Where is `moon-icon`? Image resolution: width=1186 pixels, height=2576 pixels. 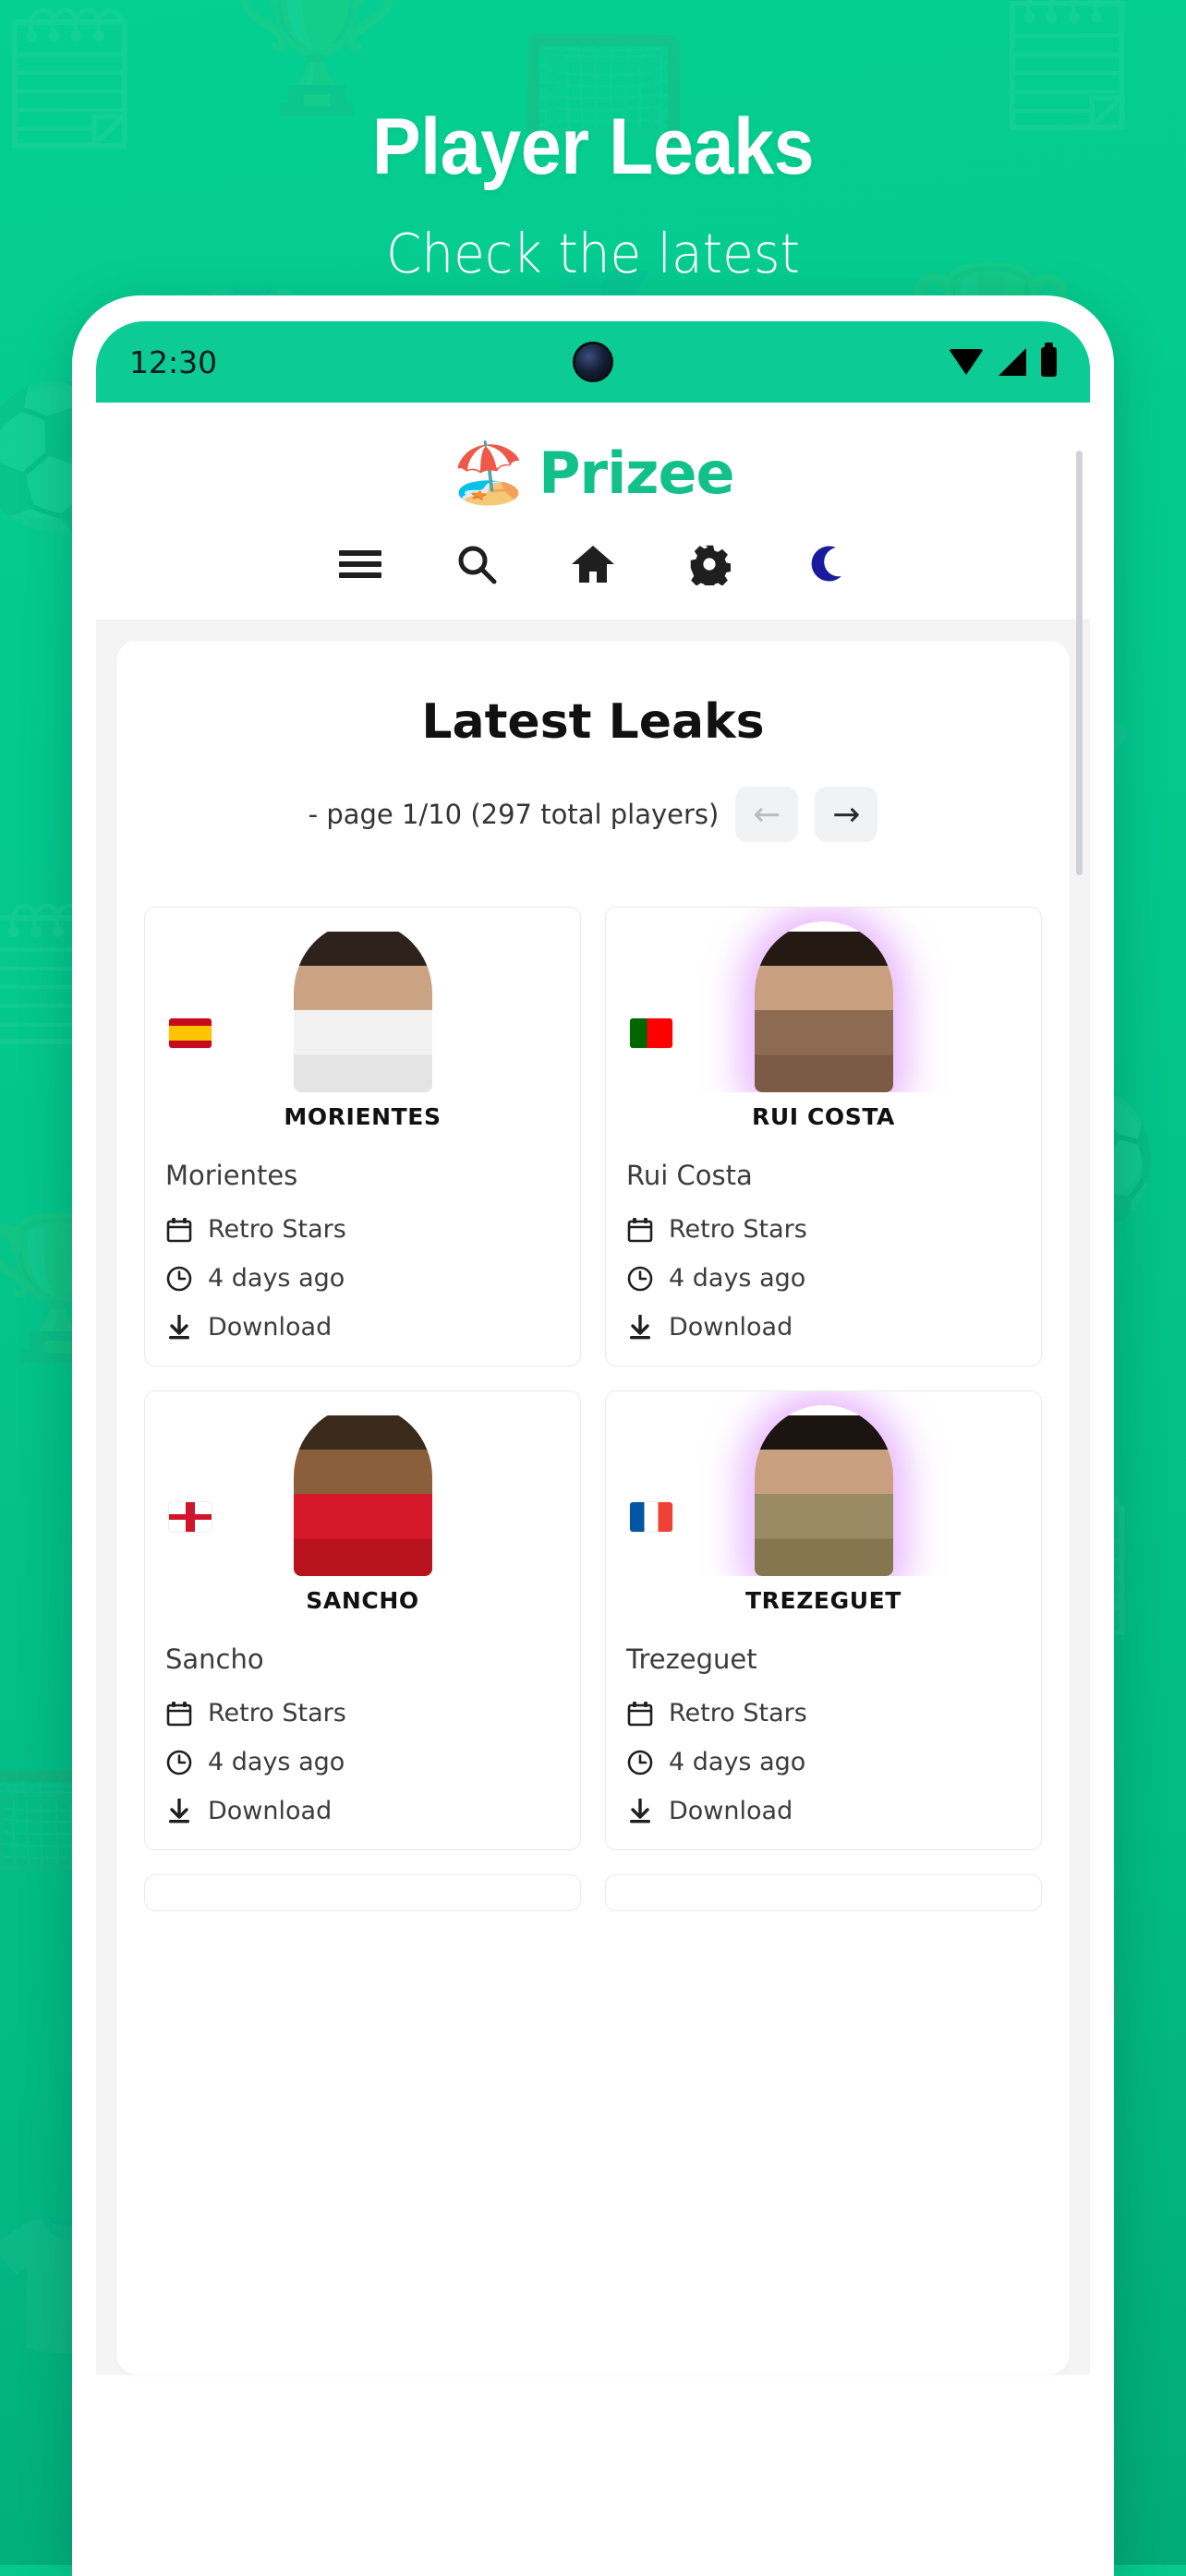 moon-icon is located at coordinates (826, 564).